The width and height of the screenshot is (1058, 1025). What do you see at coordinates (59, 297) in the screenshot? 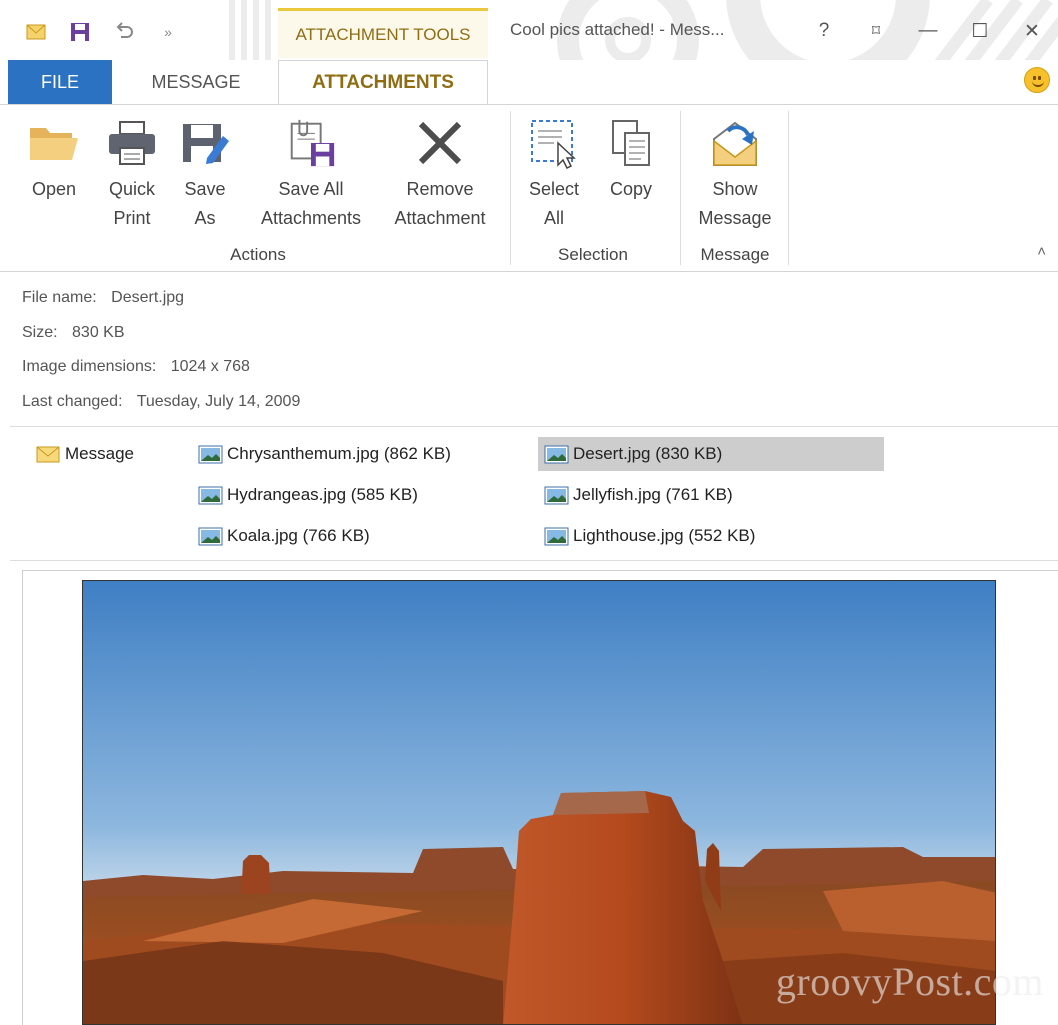
I see `file-name-label: File name:` at bounding box center [59, 297].